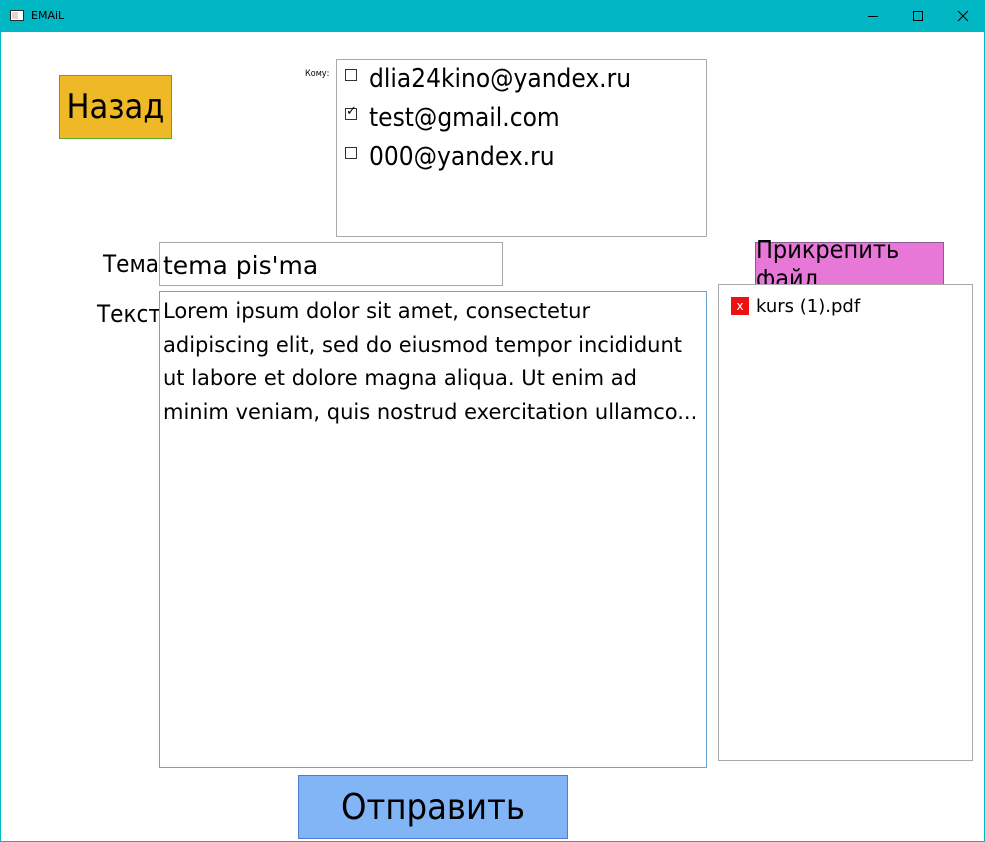 The height and width of the screenshot is (842, 985). I want to click on subject-input: tema pis'ma, so click(331, 264).